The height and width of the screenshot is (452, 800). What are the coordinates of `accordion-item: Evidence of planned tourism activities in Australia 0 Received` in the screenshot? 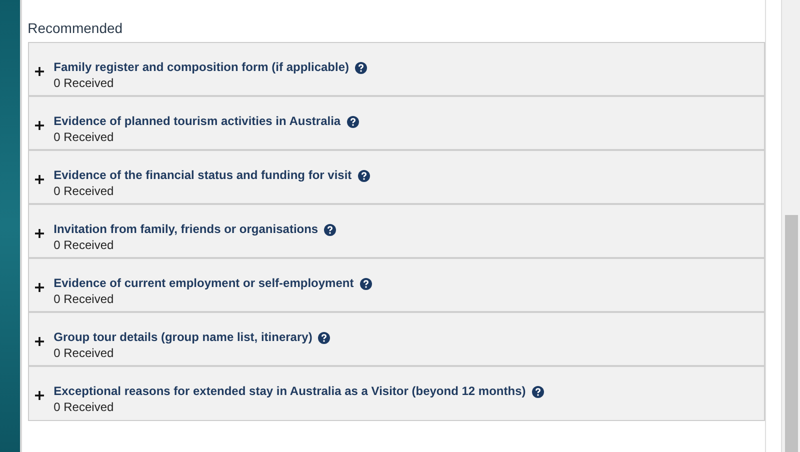 It's located at (396, 124).